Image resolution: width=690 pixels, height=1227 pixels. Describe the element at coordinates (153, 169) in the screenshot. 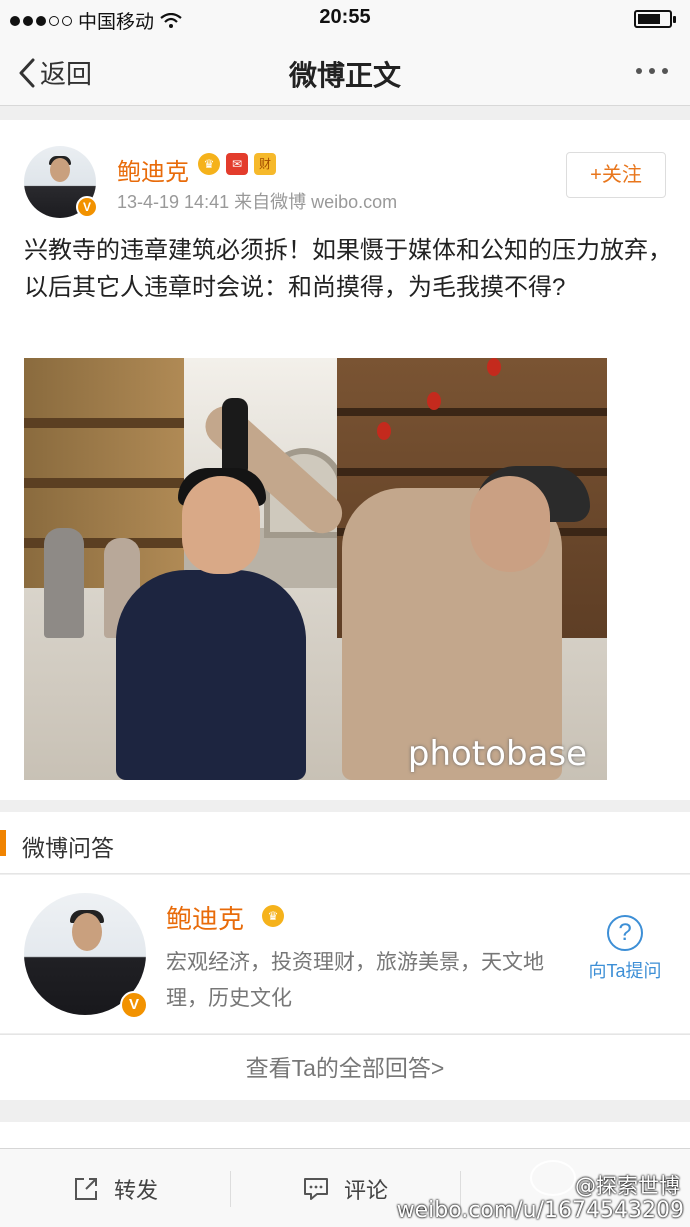

I see `author-name: 鲍迪克` at that location.